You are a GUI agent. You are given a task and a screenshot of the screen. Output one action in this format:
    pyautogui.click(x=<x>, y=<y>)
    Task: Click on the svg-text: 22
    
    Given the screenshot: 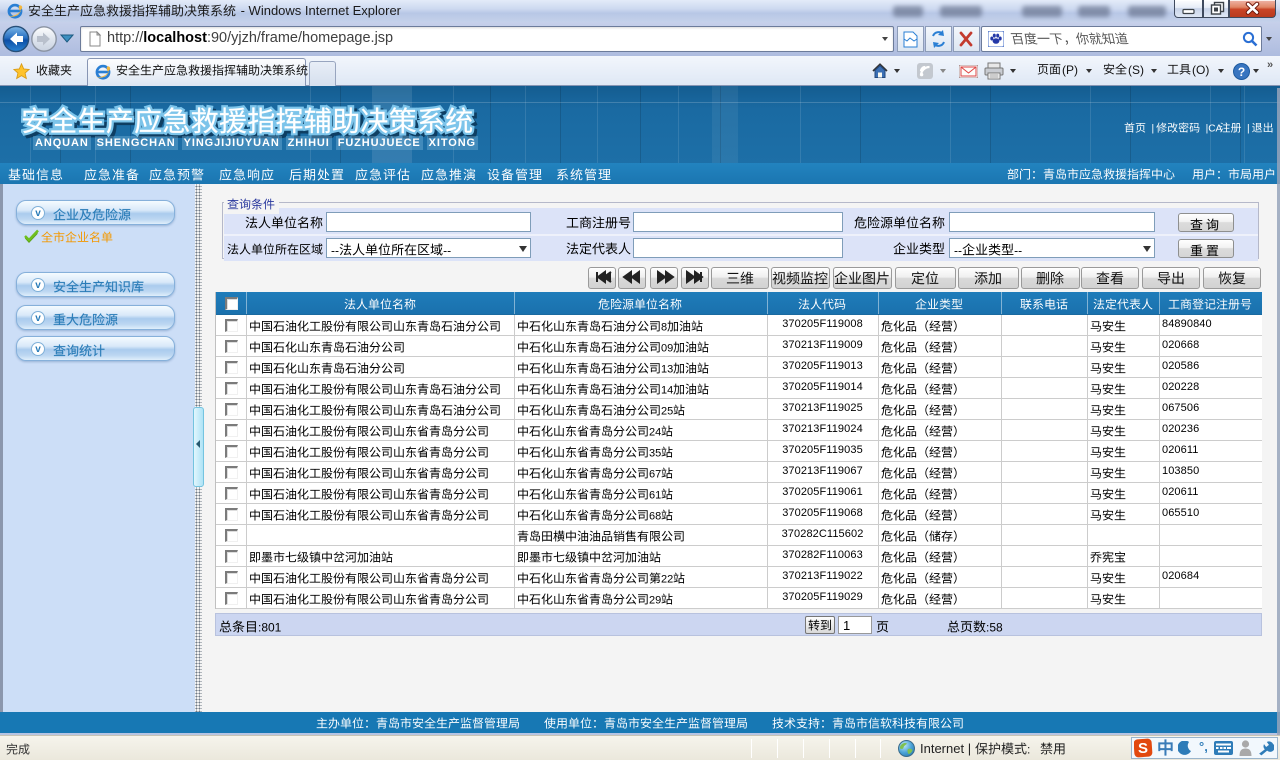 What is the action you would take?
    pyautogui.click(x=667, y=580)
    